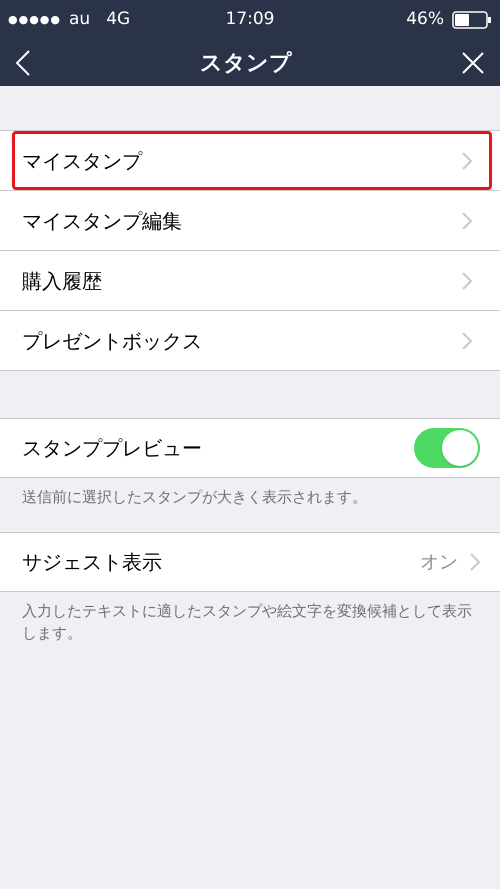  I want to click on setting-row: サジェスト表示 オン, so click(250, 562).